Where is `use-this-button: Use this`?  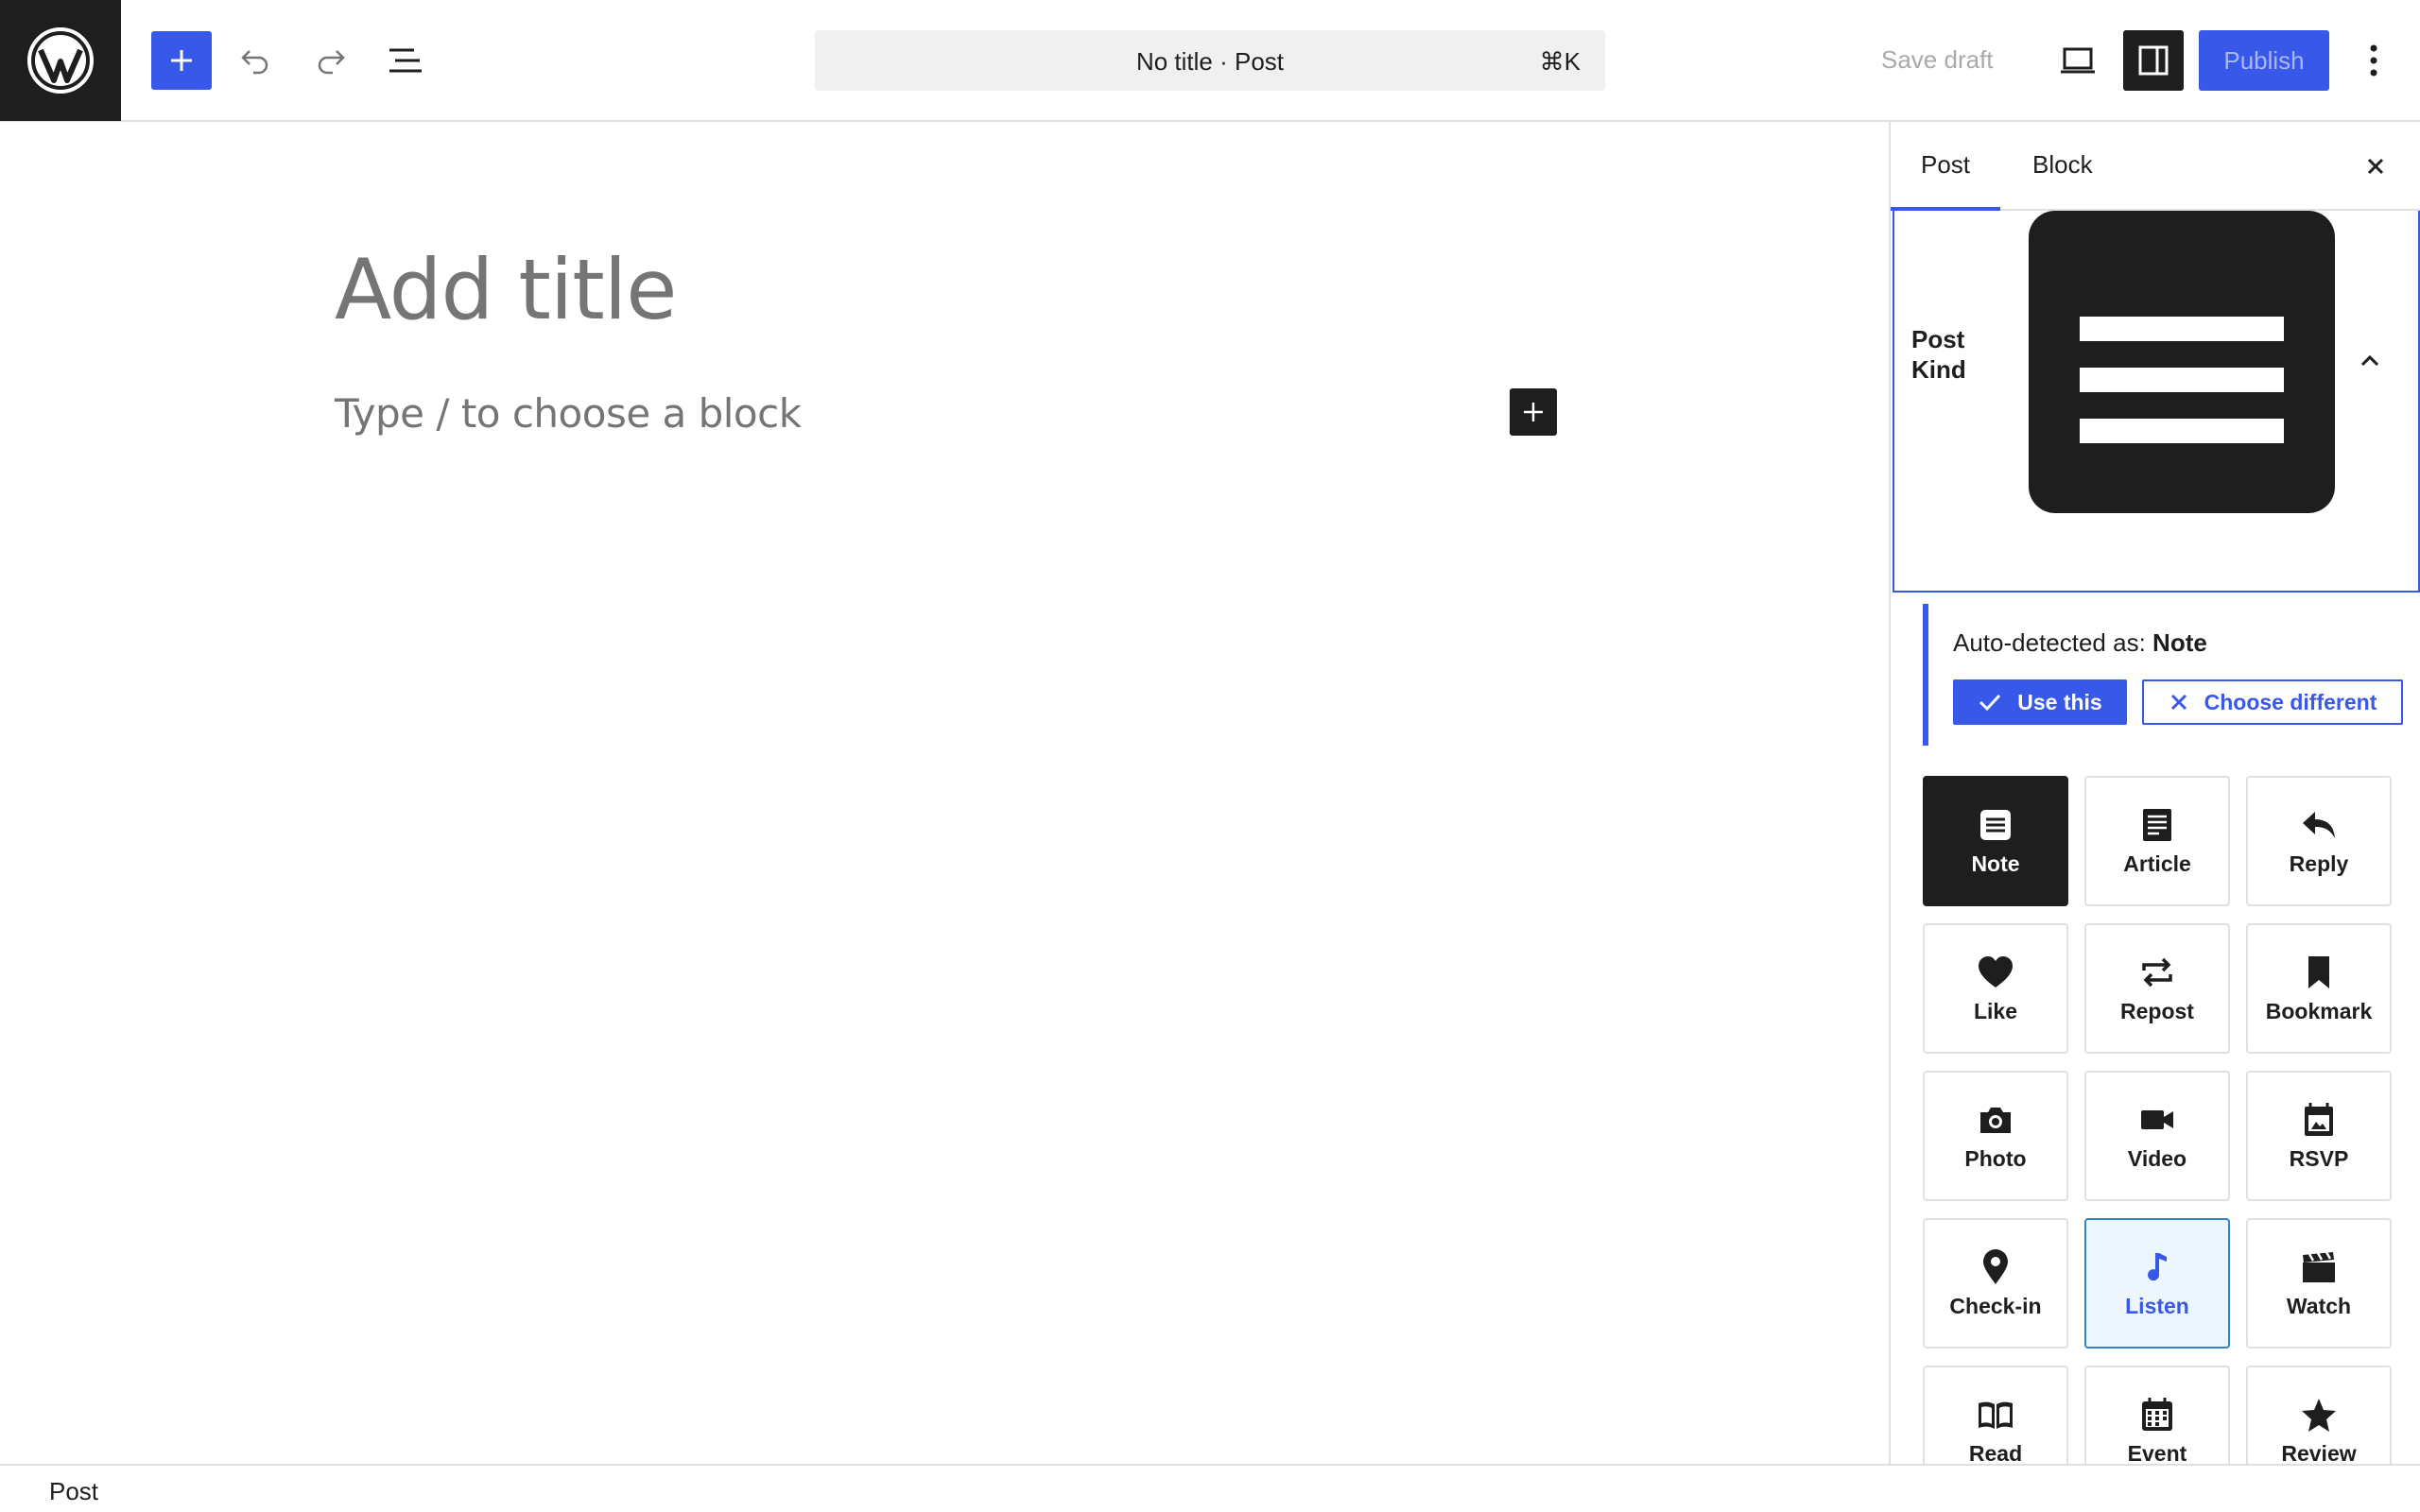
use-this-button: Use this is located at coordinates (2040, 702).